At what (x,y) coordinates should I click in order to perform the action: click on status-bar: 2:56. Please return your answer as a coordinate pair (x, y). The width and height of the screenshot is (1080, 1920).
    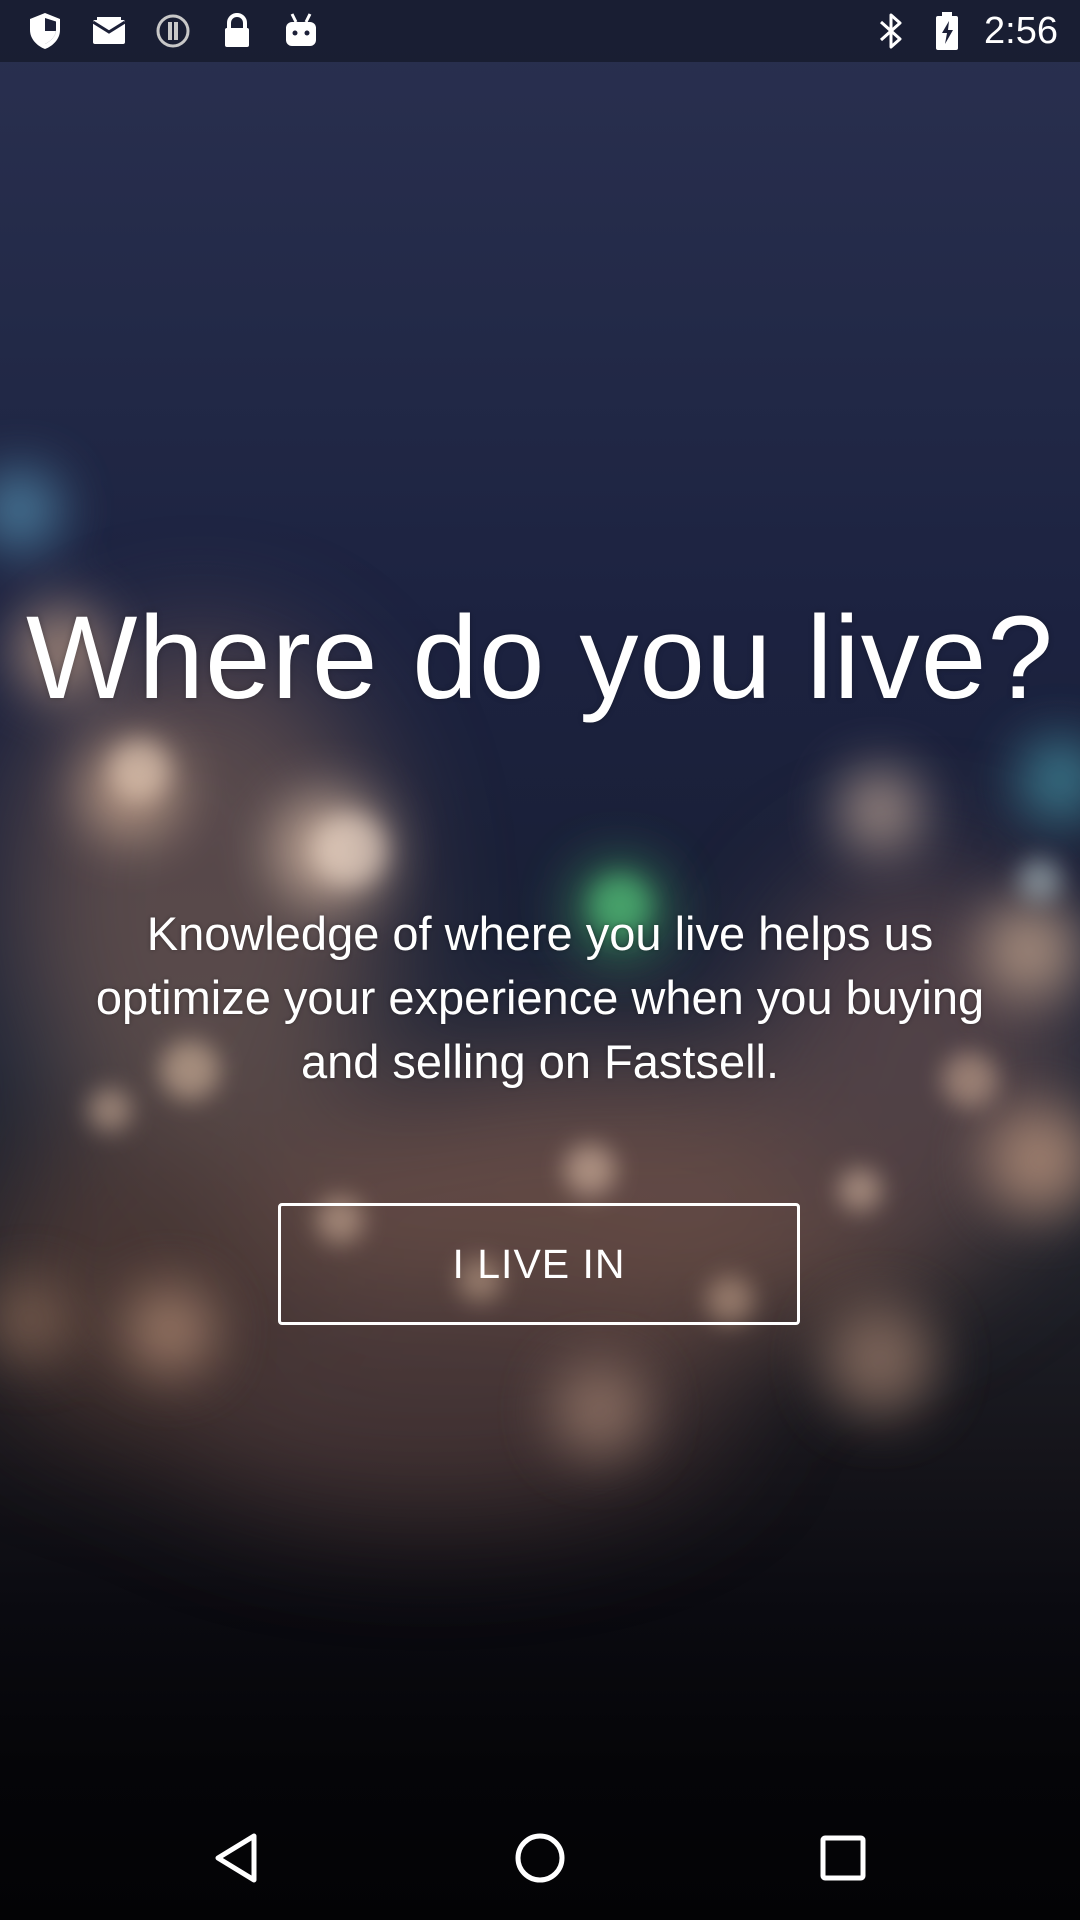
    Looking at the image, I should click on (540, 31).